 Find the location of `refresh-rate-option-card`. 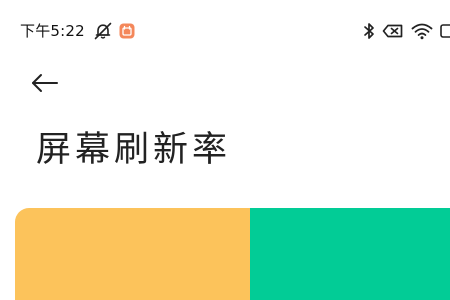

refresh-rate-option-card is located at coordinates (350, 254).